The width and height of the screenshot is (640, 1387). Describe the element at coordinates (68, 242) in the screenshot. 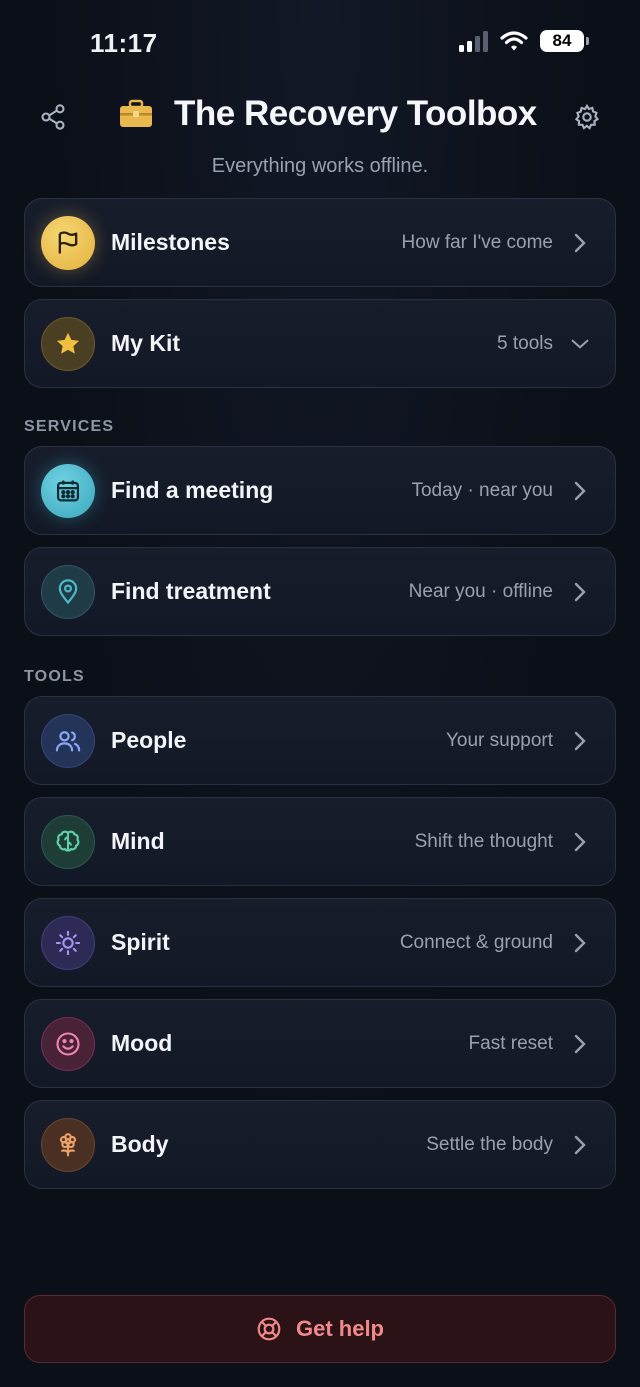

I see `flag-icon` at that location.